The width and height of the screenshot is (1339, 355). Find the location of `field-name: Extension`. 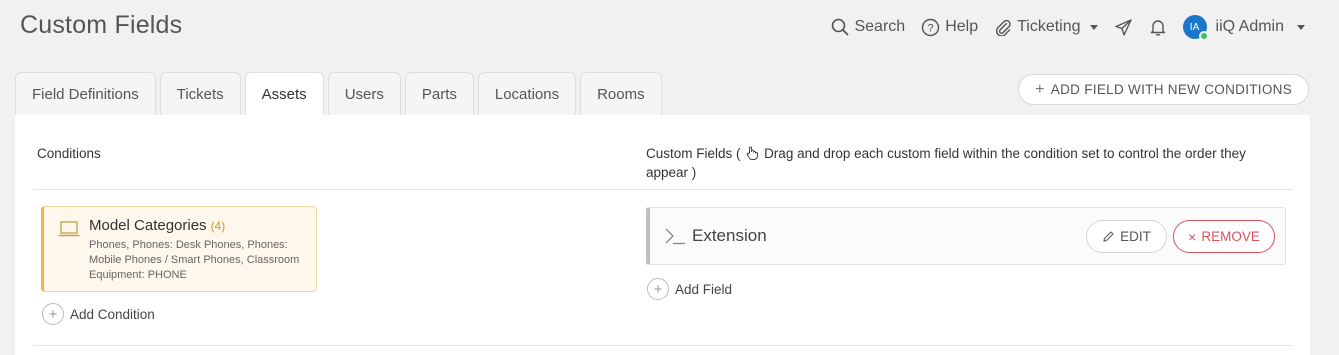

field-name: Extension is located at coordinates (729, 235).